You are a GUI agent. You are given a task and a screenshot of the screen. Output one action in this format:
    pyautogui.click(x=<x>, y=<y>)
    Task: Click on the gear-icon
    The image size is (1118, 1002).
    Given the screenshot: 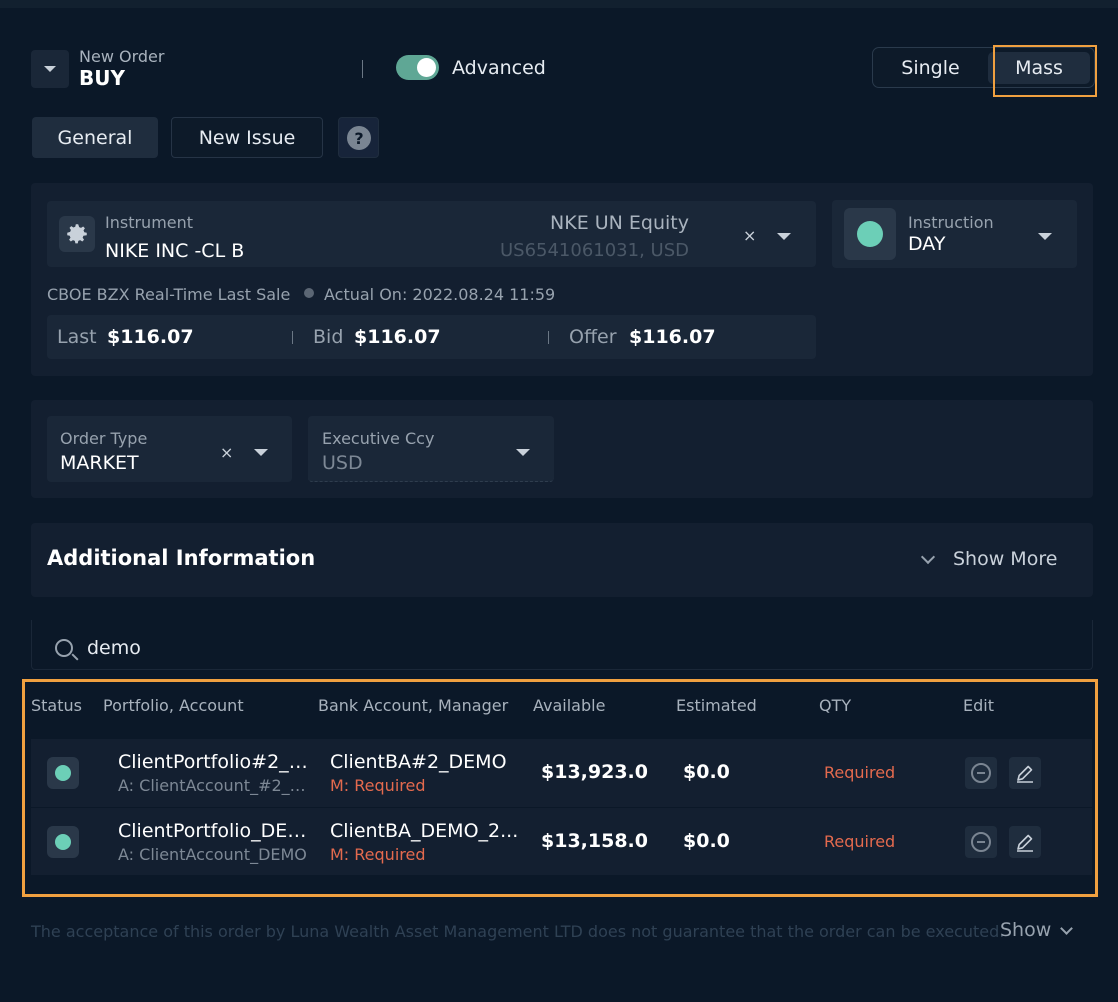 What is the action you would take?
    pyautogui.click(x=77, y=234)
    